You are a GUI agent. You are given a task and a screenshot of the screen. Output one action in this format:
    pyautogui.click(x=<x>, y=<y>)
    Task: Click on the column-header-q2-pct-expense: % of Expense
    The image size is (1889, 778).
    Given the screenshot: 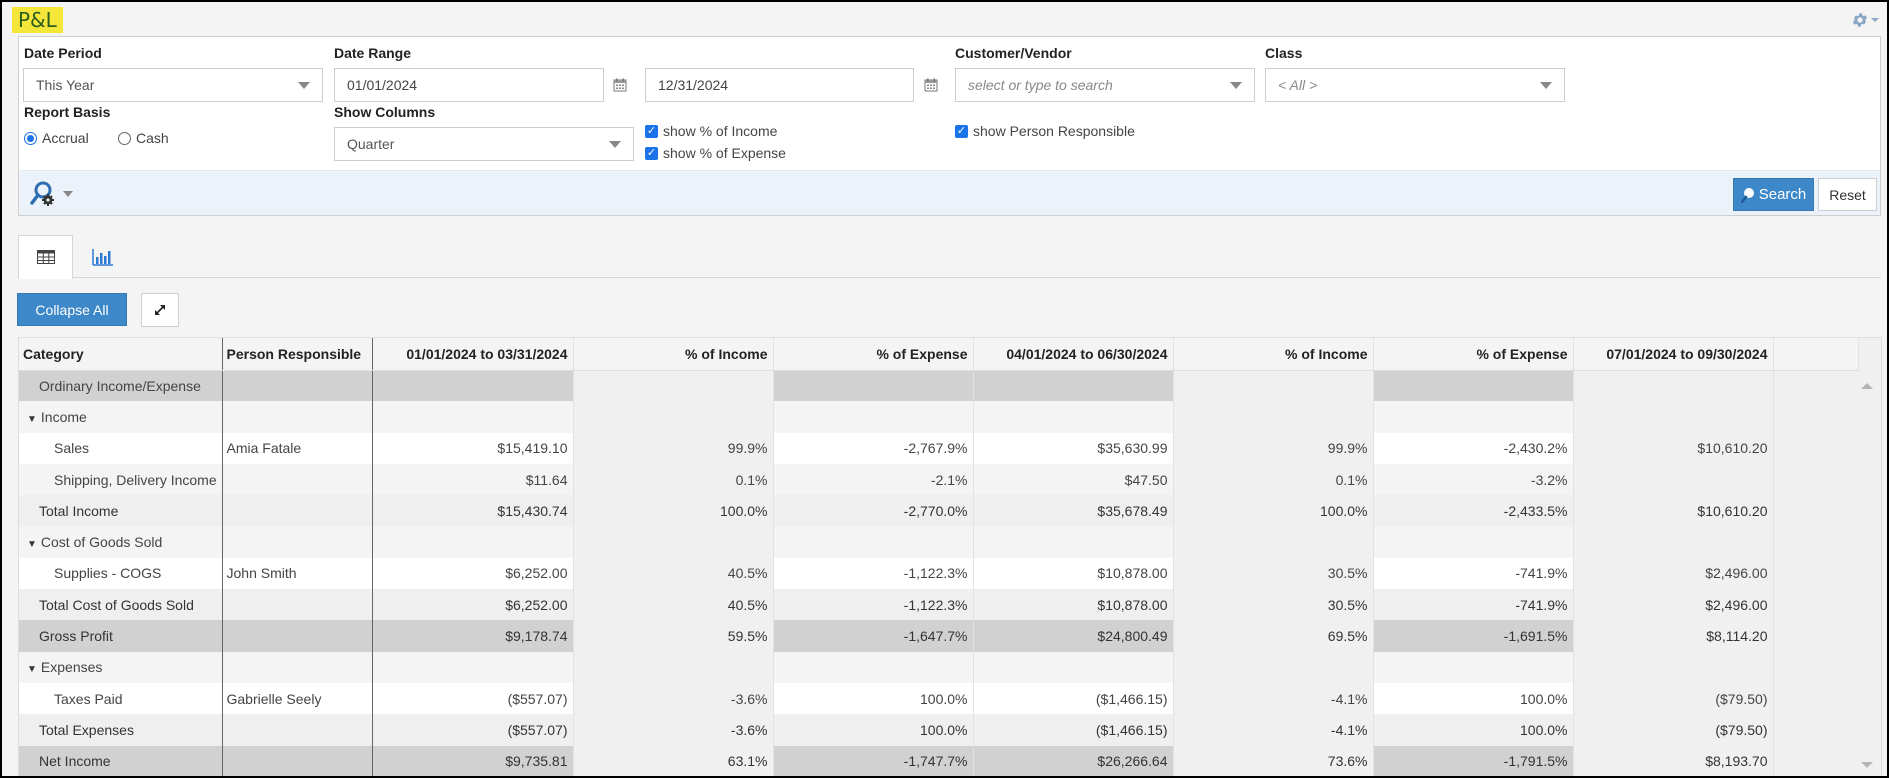 What is the action you would take?
    pyautogui.click(x=1473, y=354)
    